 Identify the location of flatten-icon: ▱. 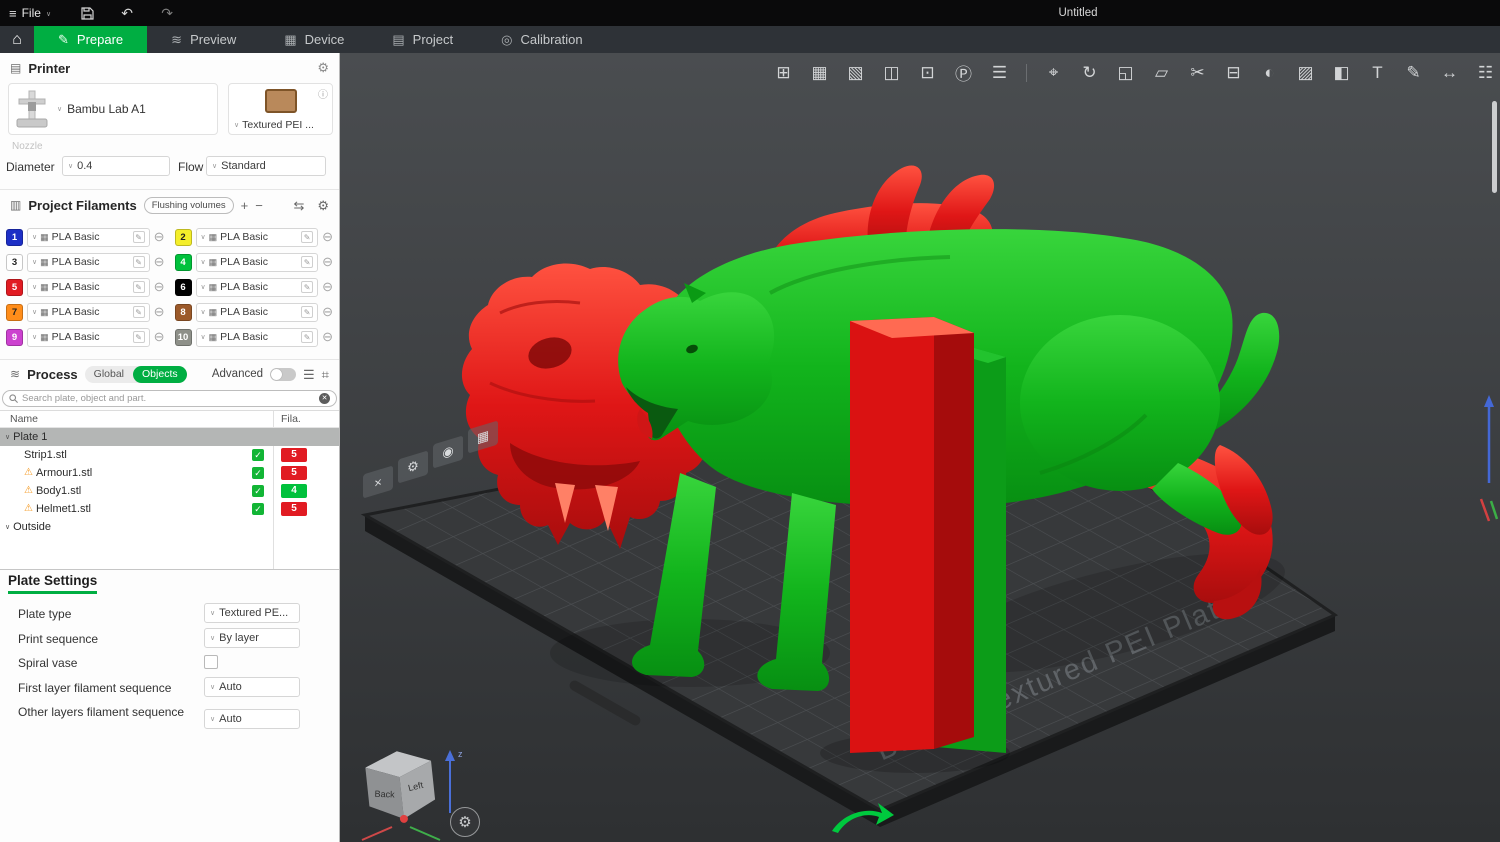
(1161, 72).